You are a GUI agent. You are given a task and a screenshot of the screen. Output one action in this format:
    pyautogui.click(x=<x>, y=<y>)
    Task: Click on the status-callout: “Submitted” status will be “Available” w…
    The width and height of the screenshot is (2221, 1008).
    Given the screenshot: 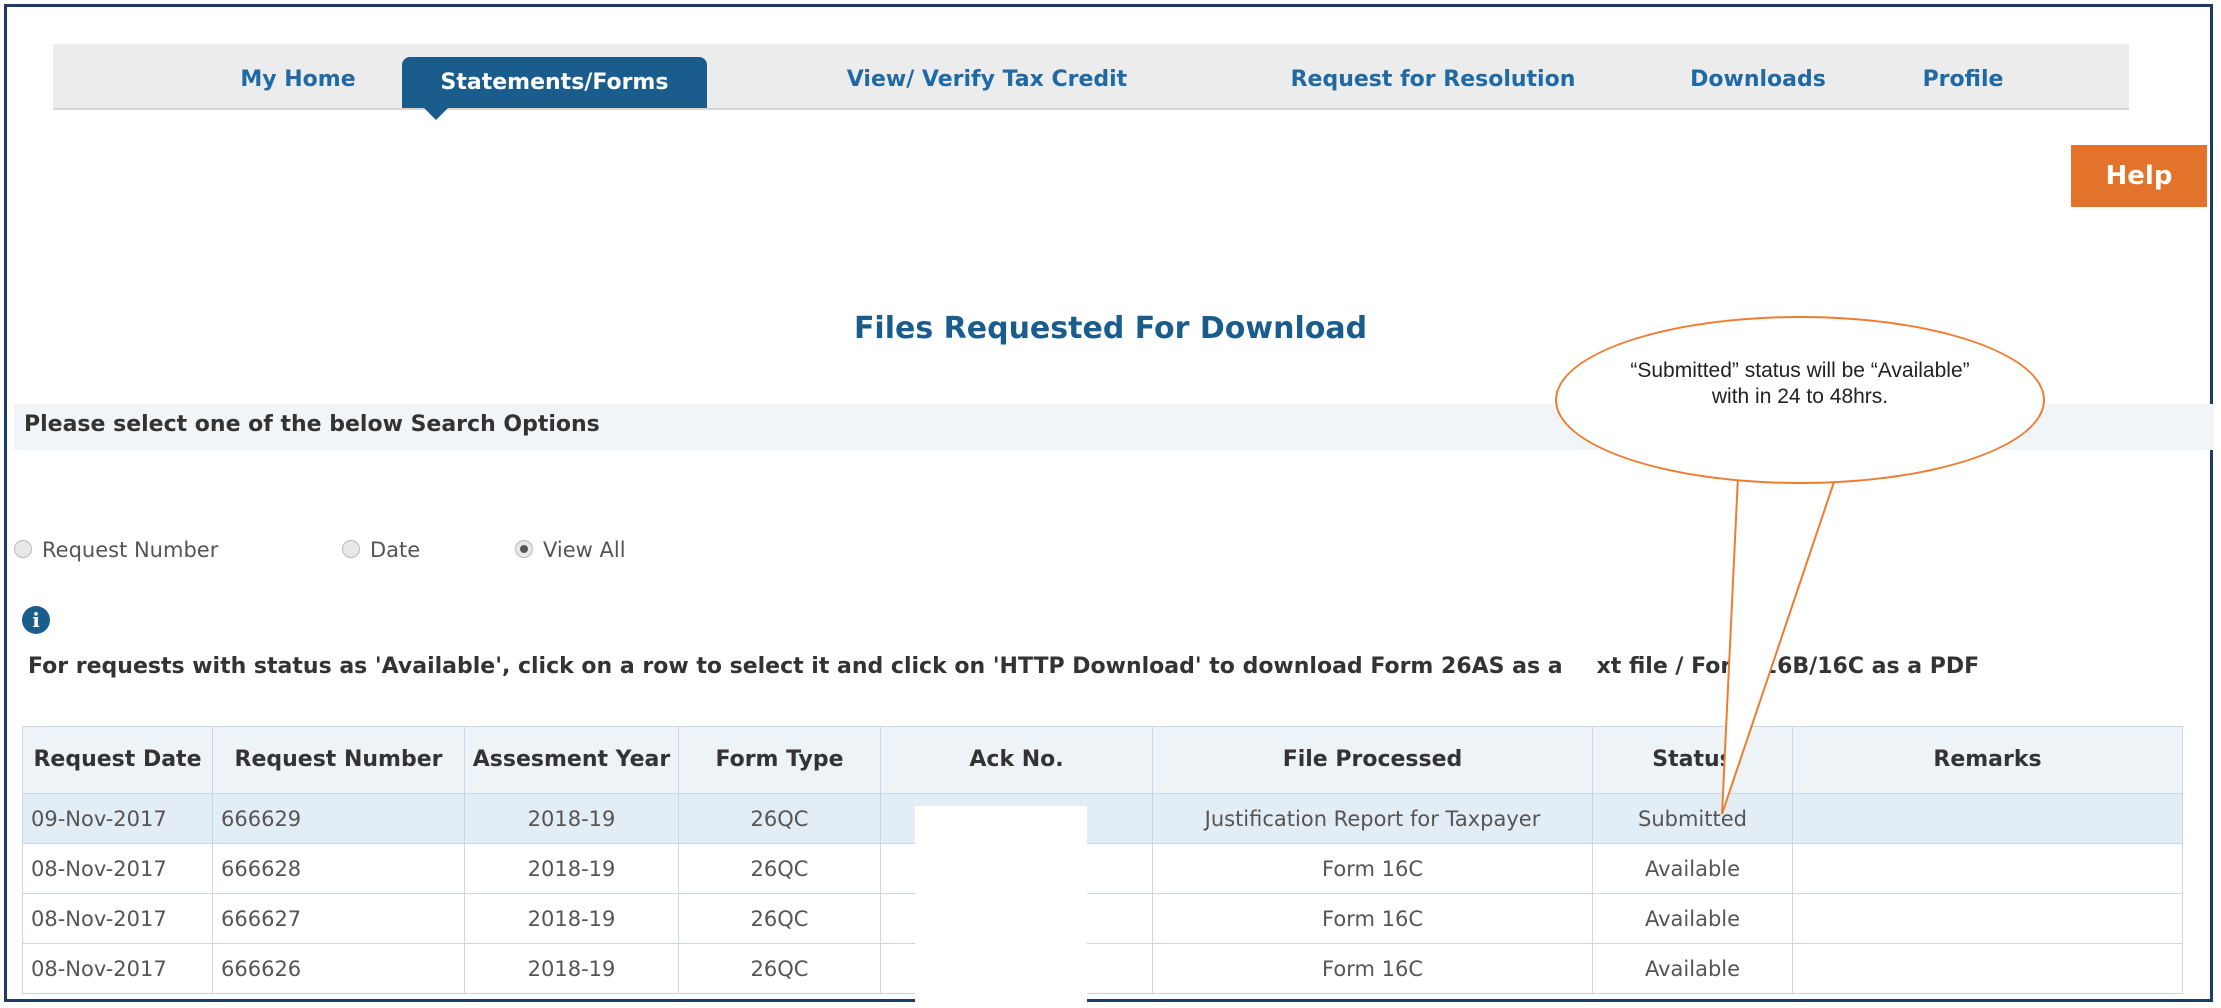 What is the action you would take?
    pyautogui.click(x=1800, y=400)
    